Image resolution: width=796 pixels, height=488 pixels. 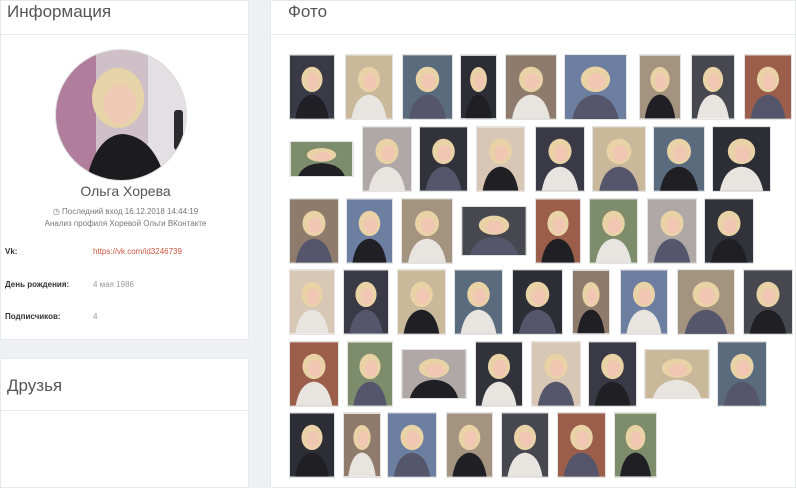 I want to click on photos-card-title: Фото, so click(x=533, y=18).